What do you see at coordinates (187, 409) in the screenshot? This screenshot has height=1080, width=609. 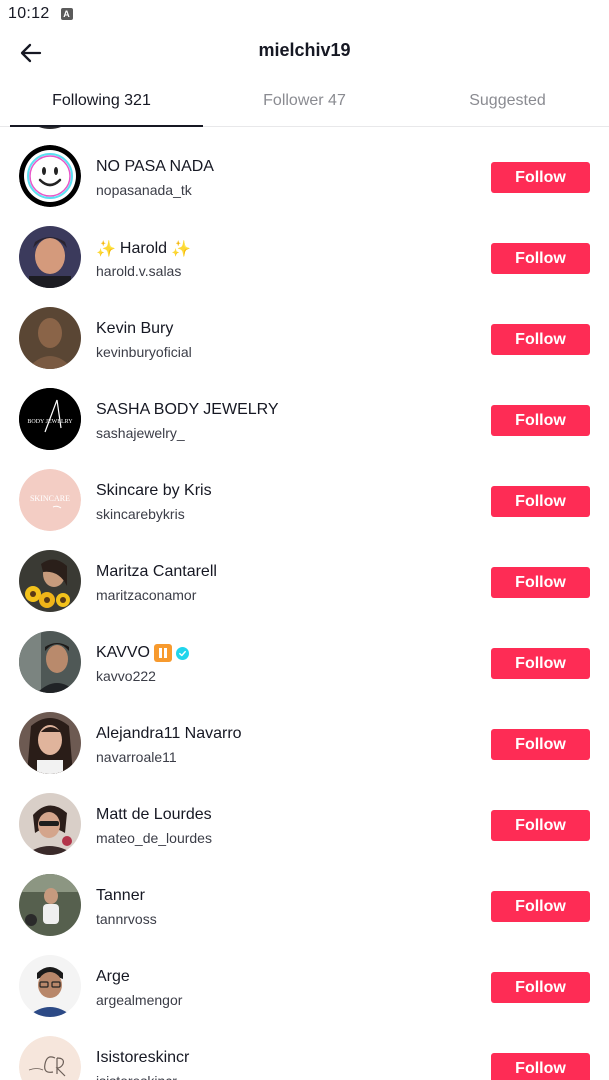 I see `account-name: SASHA BODY JEWELRY` at bounding box center [187, 409].